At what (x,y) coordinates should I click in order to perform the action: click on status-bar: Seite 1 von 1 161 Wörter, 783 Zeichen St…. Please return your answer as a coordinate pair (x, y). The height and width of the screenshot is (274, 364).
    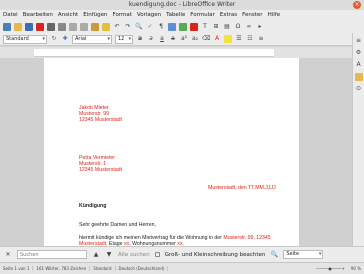
    Looking at the image, I should click on (182, 268).